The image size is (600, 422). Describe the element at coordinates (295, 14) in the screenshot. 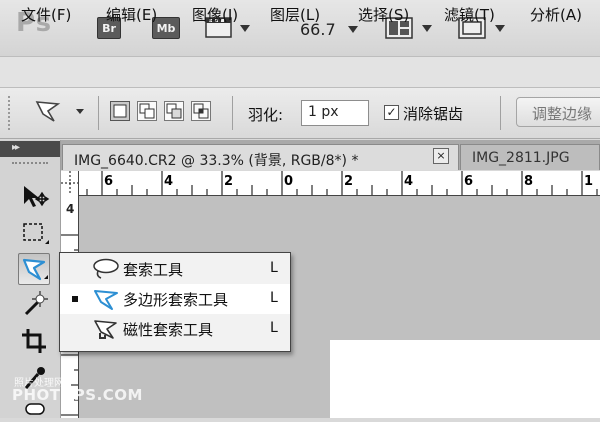

I see `menu-layer: 图层(L)` at that location.